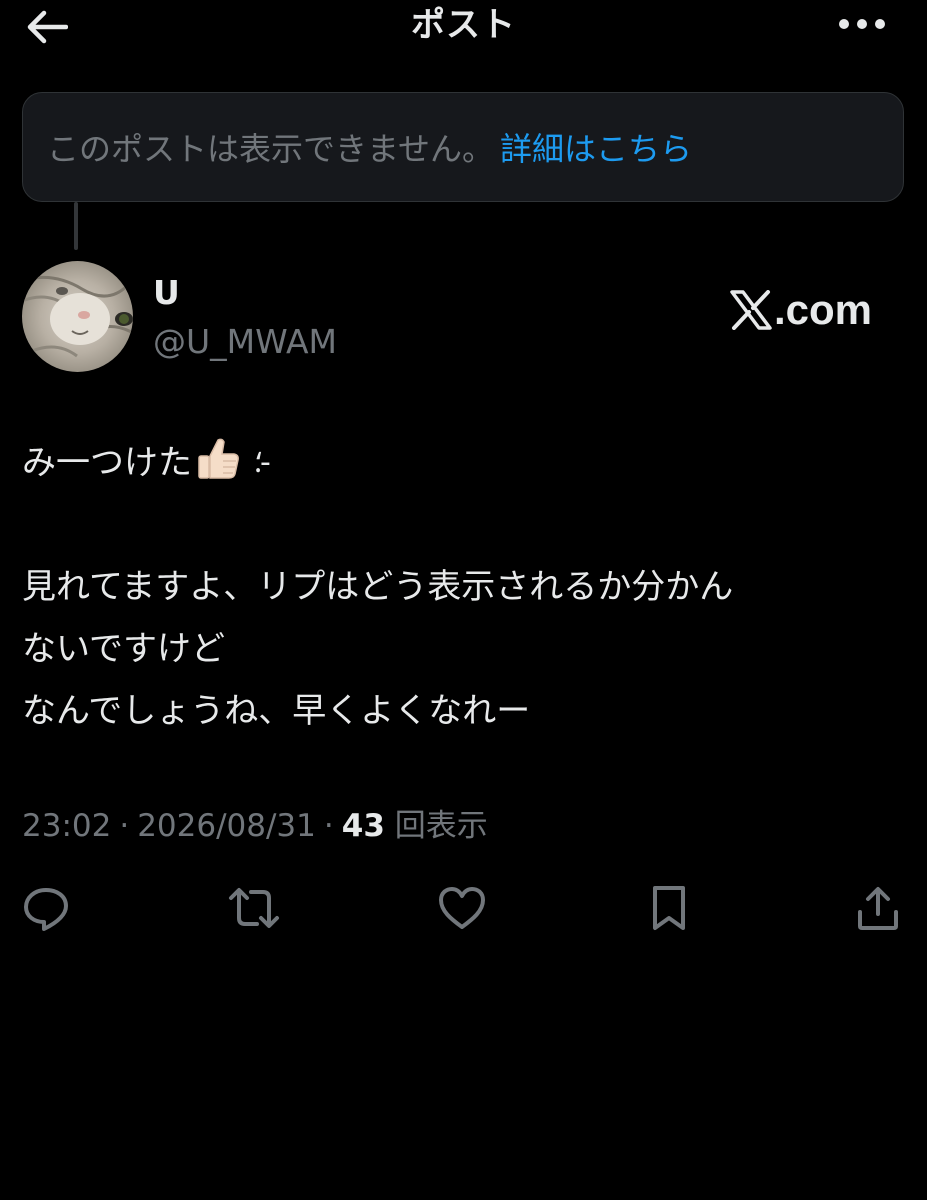  I want to click on page-title: ポスト, so click(463, 25).